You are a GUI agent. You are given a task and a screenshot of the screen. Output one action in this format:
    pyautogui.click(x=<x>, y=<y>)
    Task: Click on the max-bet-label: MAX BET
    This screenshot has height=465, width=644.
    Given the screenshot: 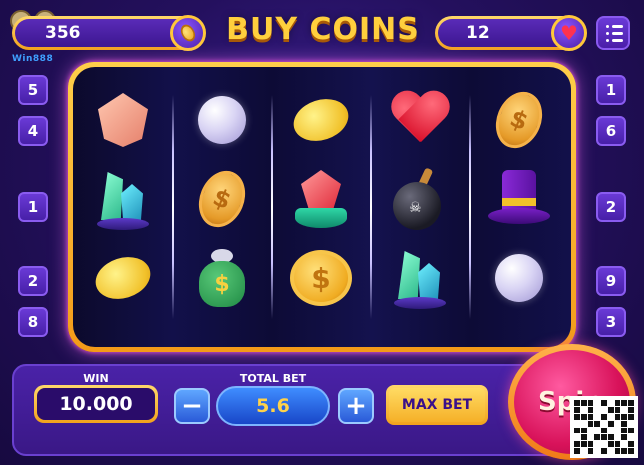 What is the action you would take?
    pyautogui.click(x=437, y=405)
    